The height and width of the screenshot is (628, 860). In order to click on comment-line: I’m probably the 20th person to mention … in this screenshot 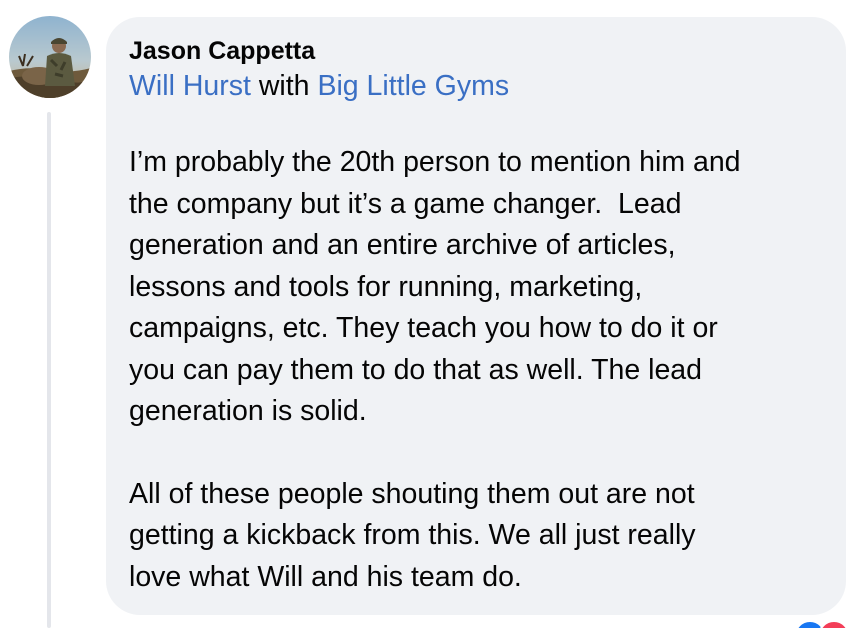, I will do `click(435, 162)`.